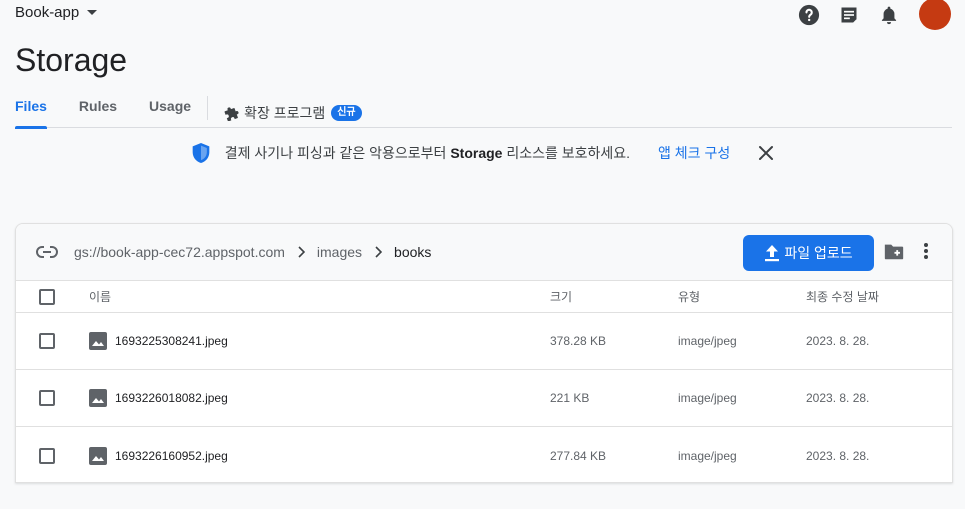 The image size is (965, 509). I want to click on banner-message-text: 결제 사기나 피싱과 같은 악용으로부터, so click(337, 153).